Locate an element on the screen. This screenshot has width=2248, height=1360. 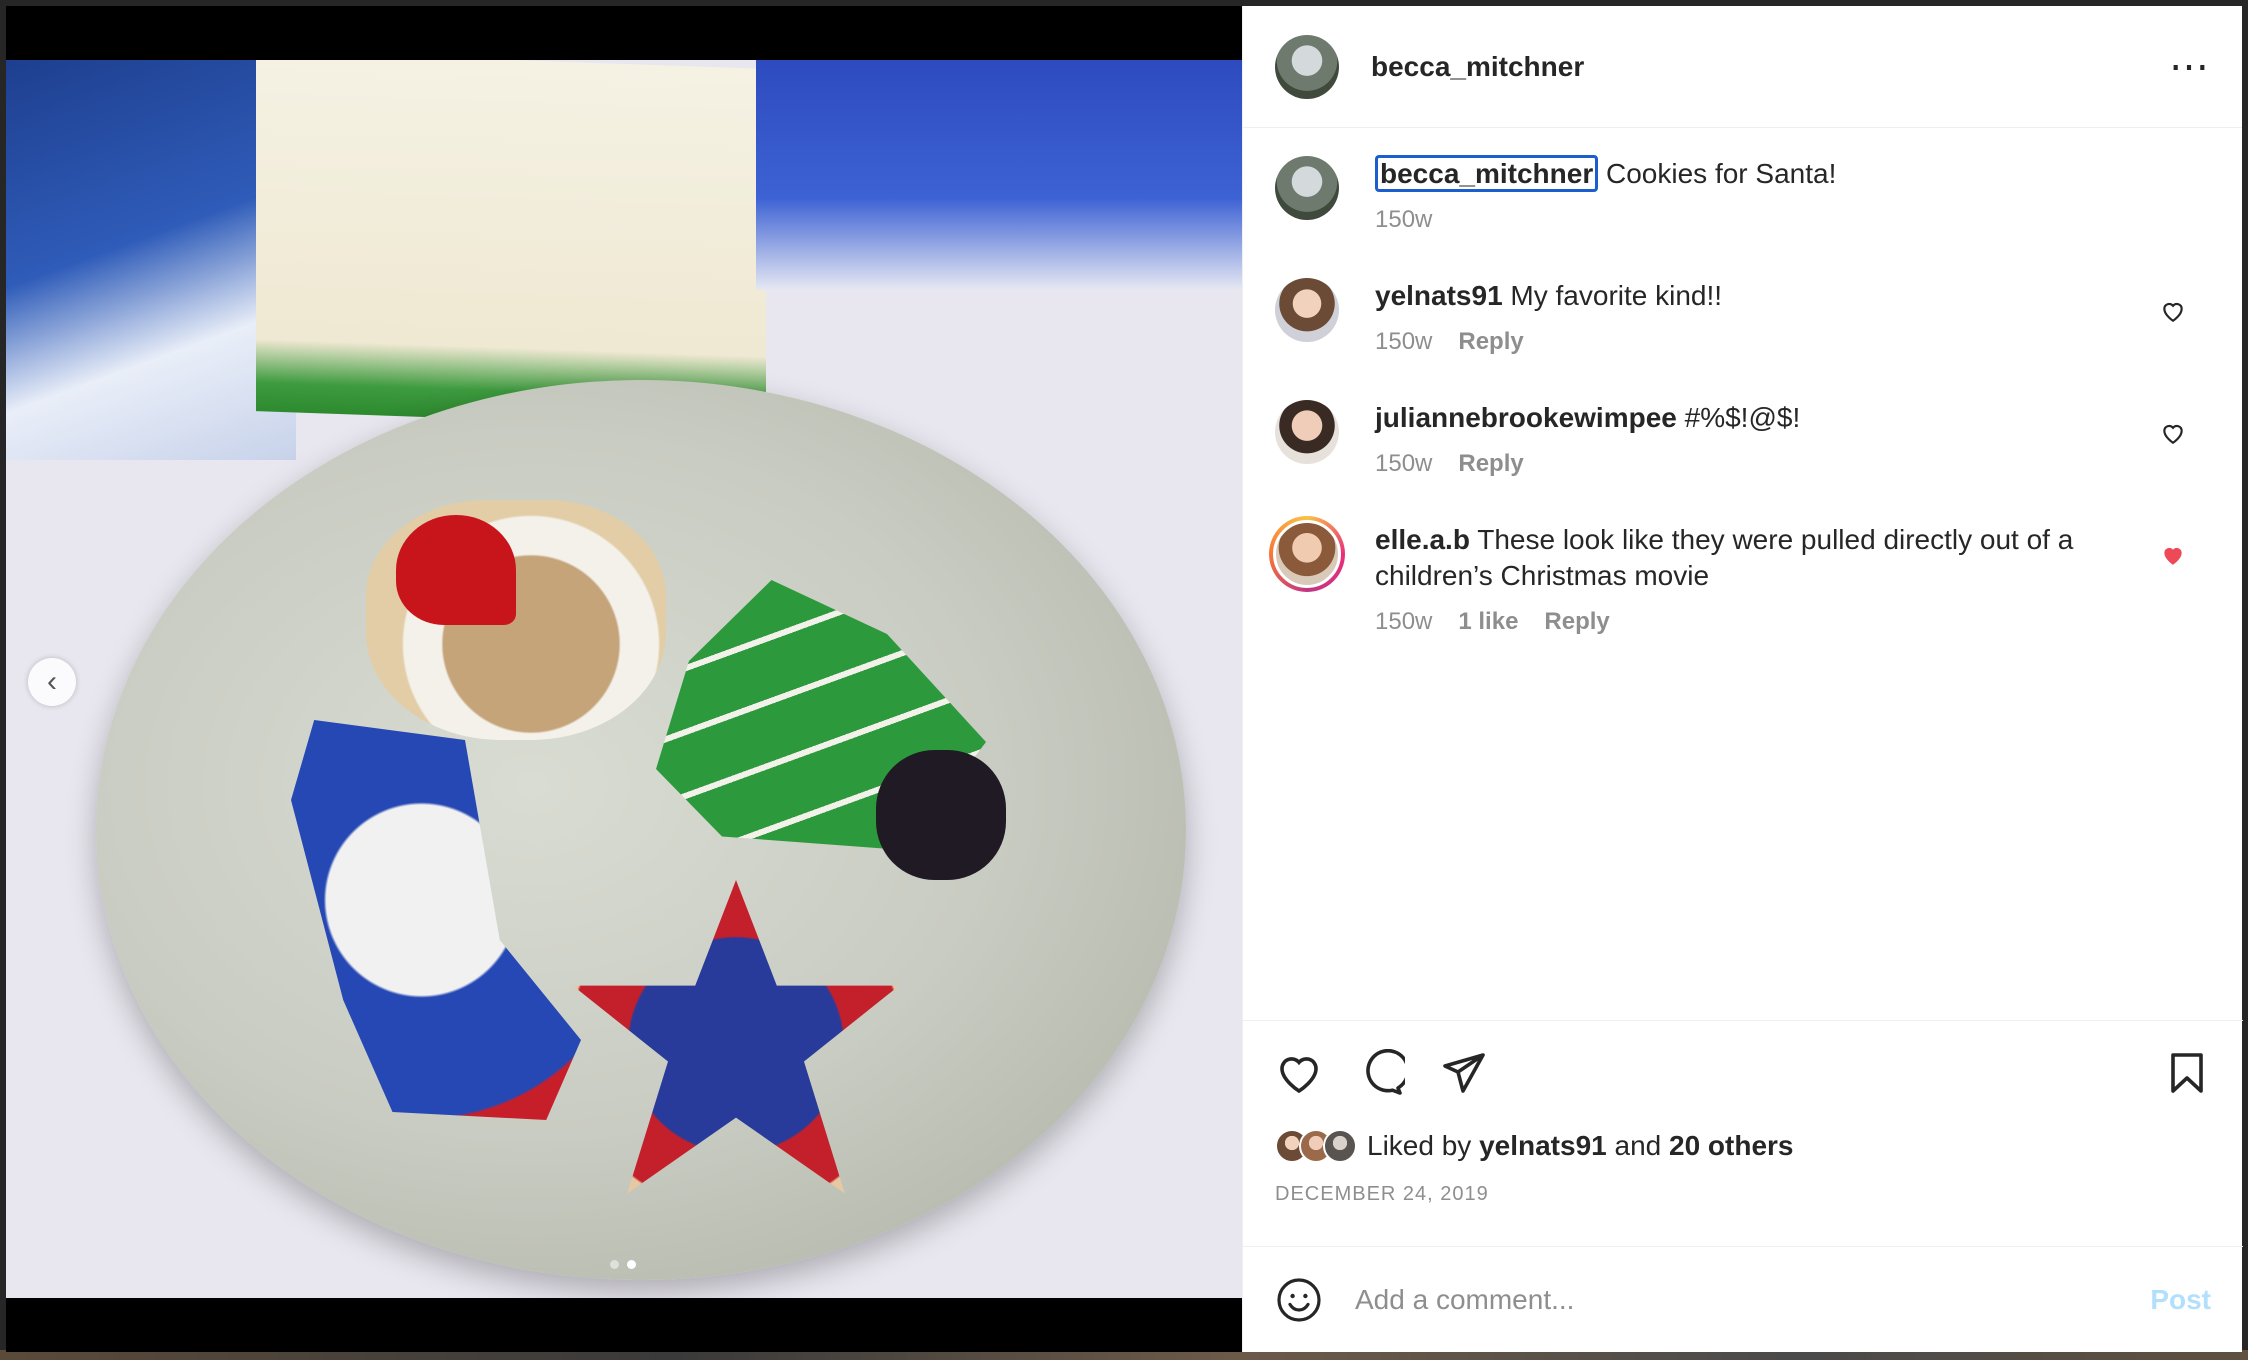
chevron-left-icon: ‹ is located at coordinates (52, 681).